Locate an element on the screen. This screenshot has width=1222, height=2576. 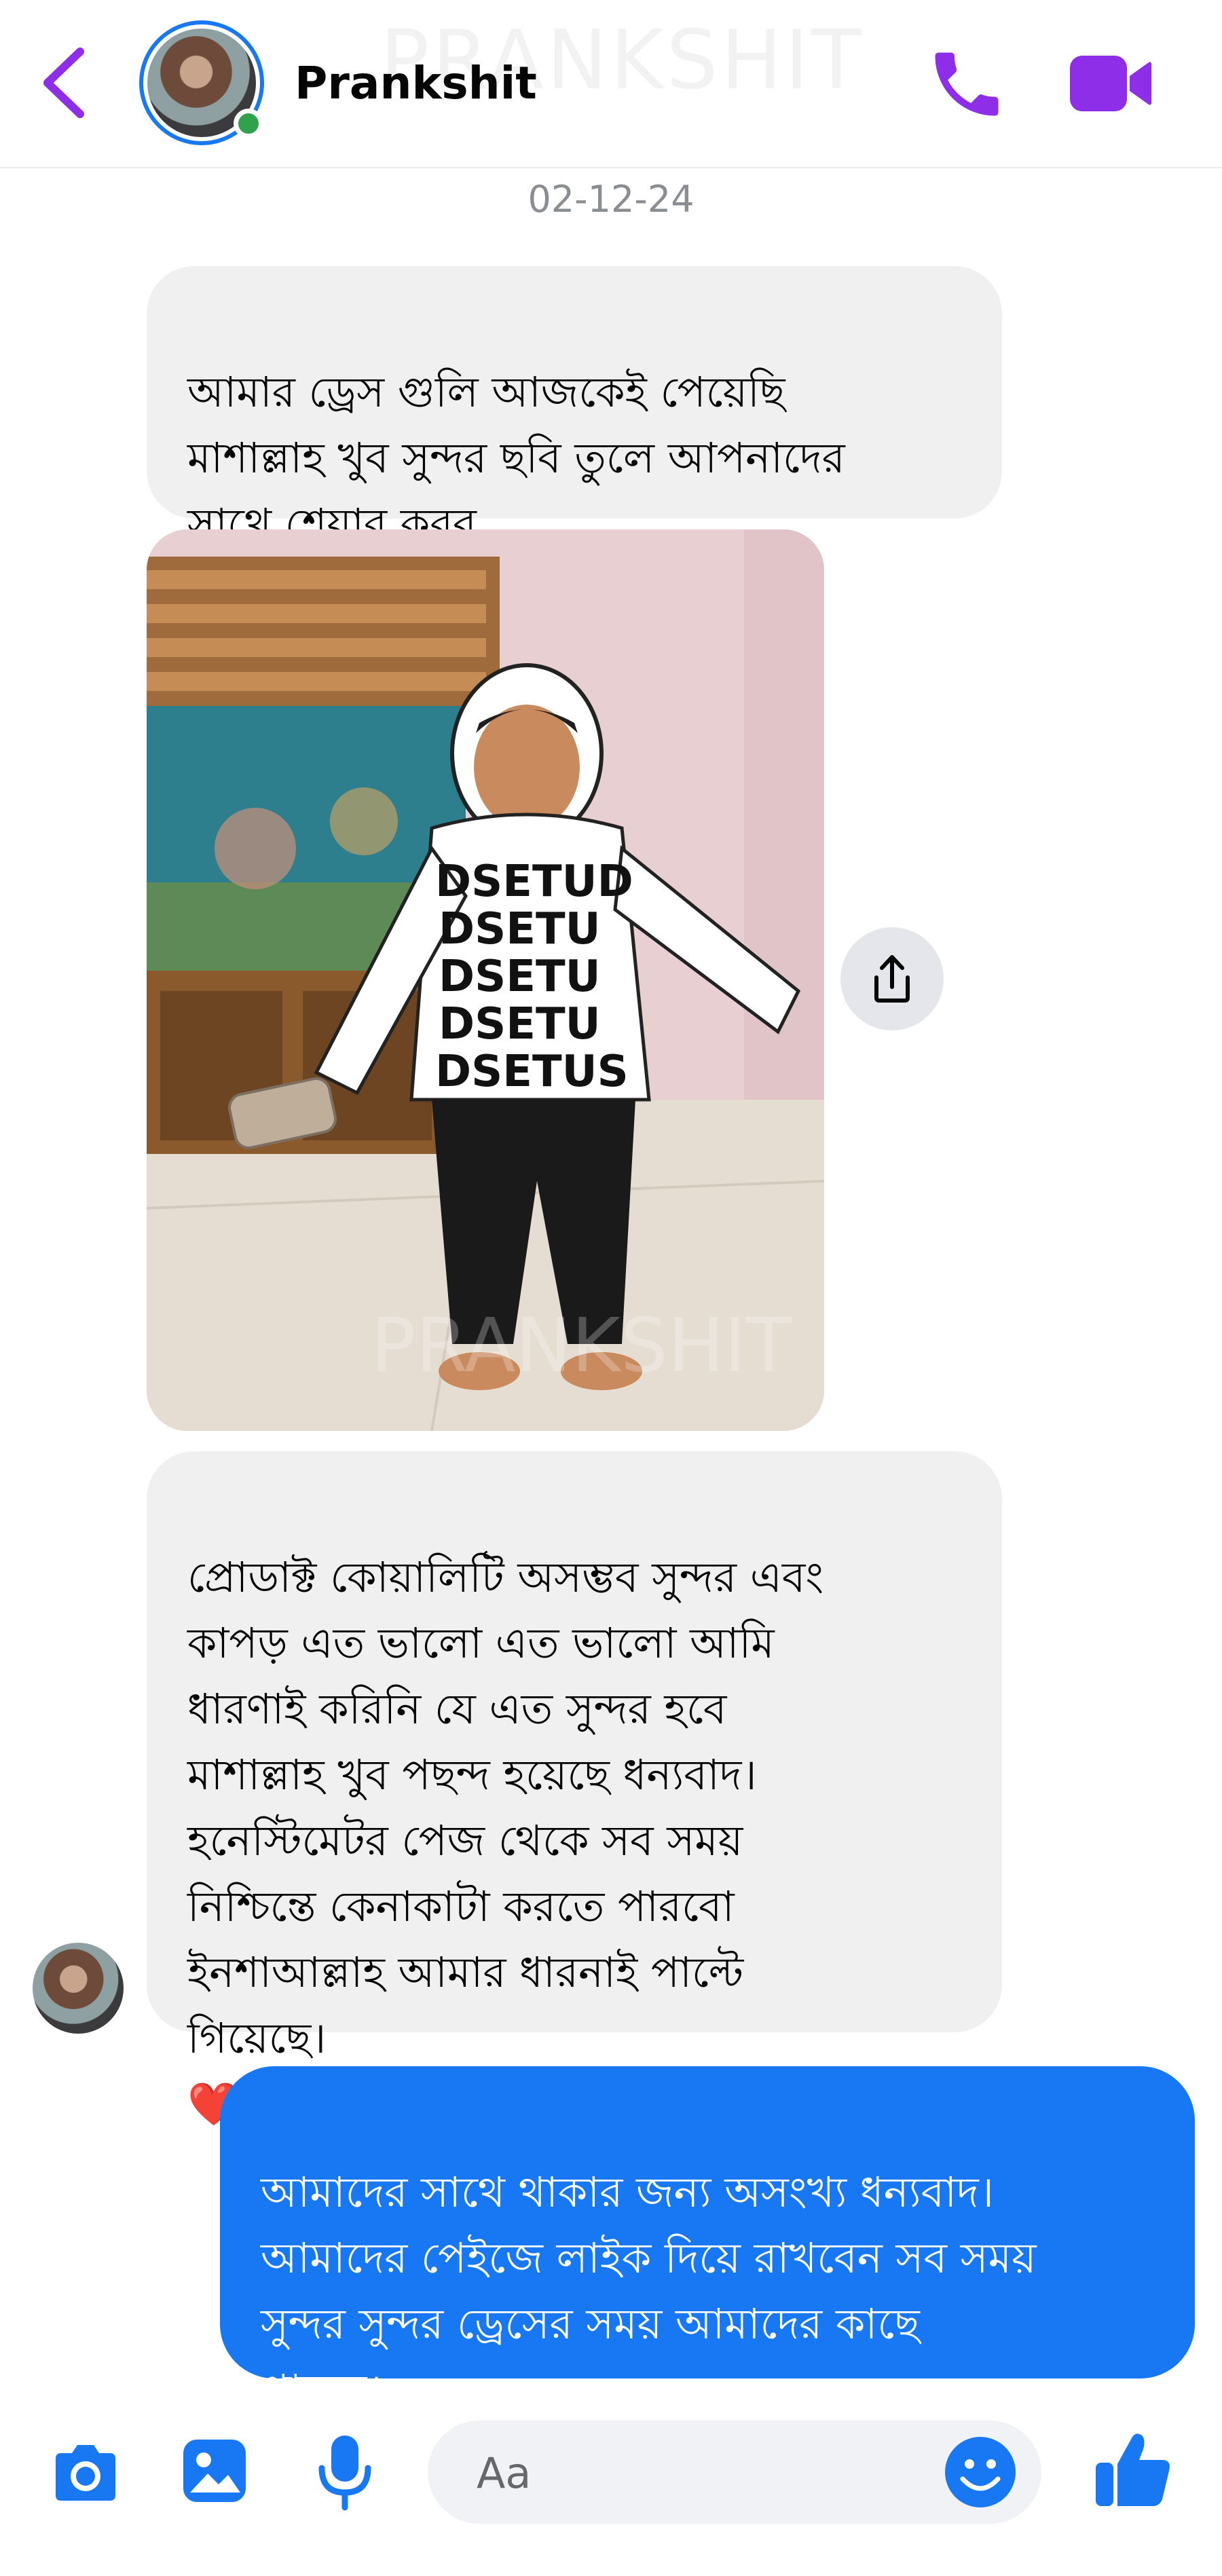
hoodie-text-3: DSETU is located at coordinates (520, 977).